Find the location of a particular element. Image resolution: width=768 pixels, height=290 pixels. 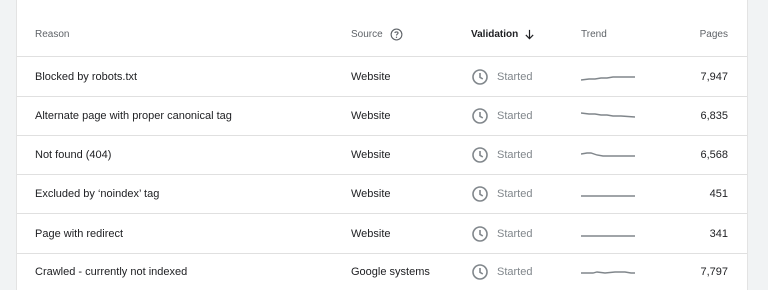

reason-cell: Alternate page with proper canonical tag is located at coordinates (133, 116).